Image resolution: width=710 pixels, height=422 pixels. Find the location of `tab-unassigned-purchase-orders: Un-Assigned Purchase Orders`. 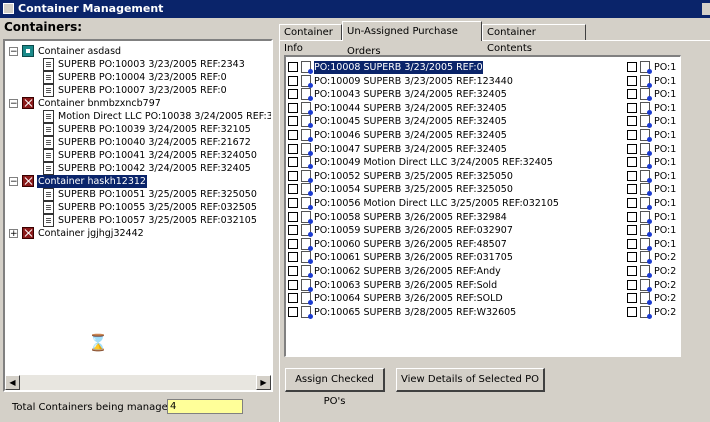

tab-unassigned-purchase-orders: Un-Assigned Purchase Orders is located at coordinates (412, 39).